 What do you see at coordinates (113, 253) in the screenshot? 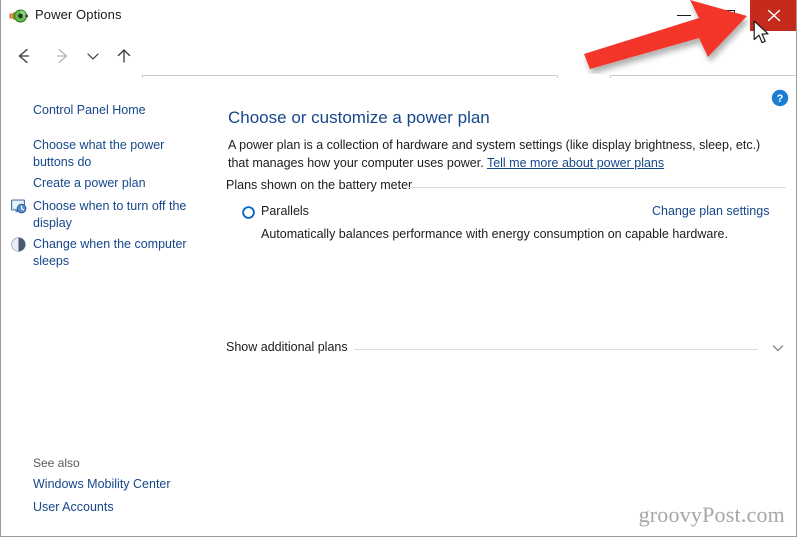
I see `sidebar-item-change-when-computer-sleeps: Change when the computer sleeps` at bounding box center [113, 253].